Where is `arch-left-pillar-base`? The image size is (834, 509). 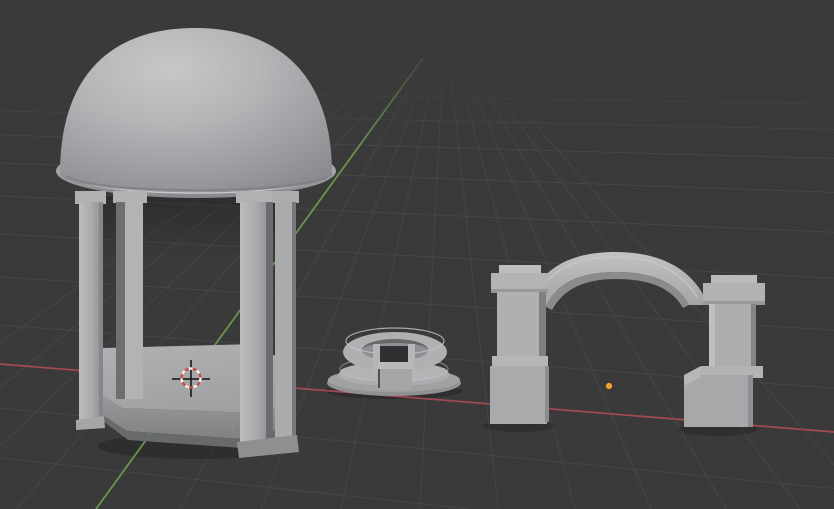
arch-left-pillar-base is located at coordinates (518, 395).